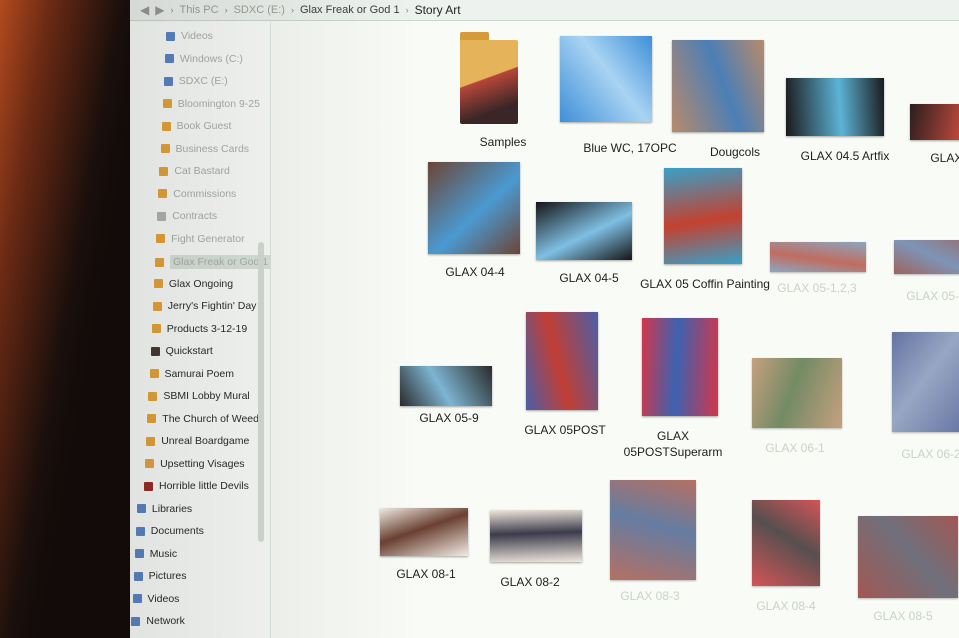  What do you see at coordinates (203, 81) in the screenshot?
I see `sidebar-item-label: SDXC (E:)` at bounding box center [203, 81].